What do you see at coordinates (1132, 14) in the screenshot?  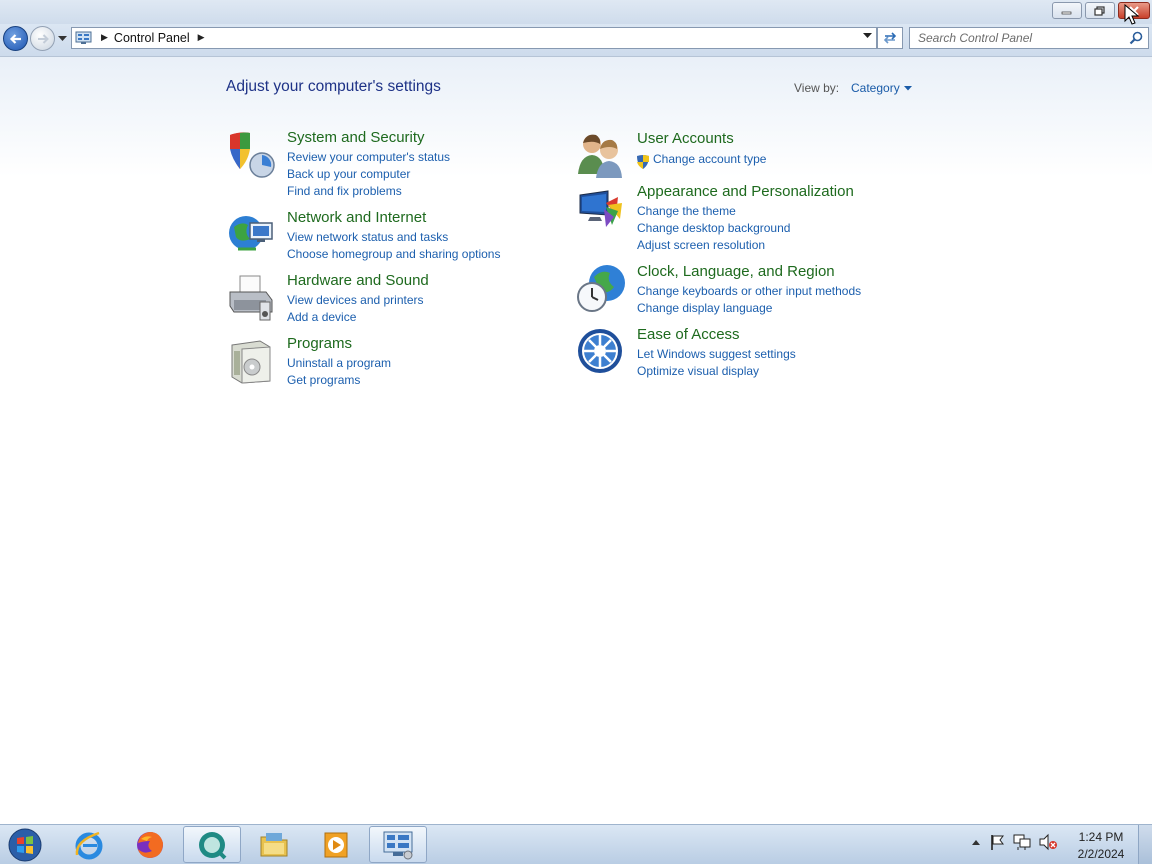 I see `mouse-cursor-icon` at bounding box center [1132, 14].